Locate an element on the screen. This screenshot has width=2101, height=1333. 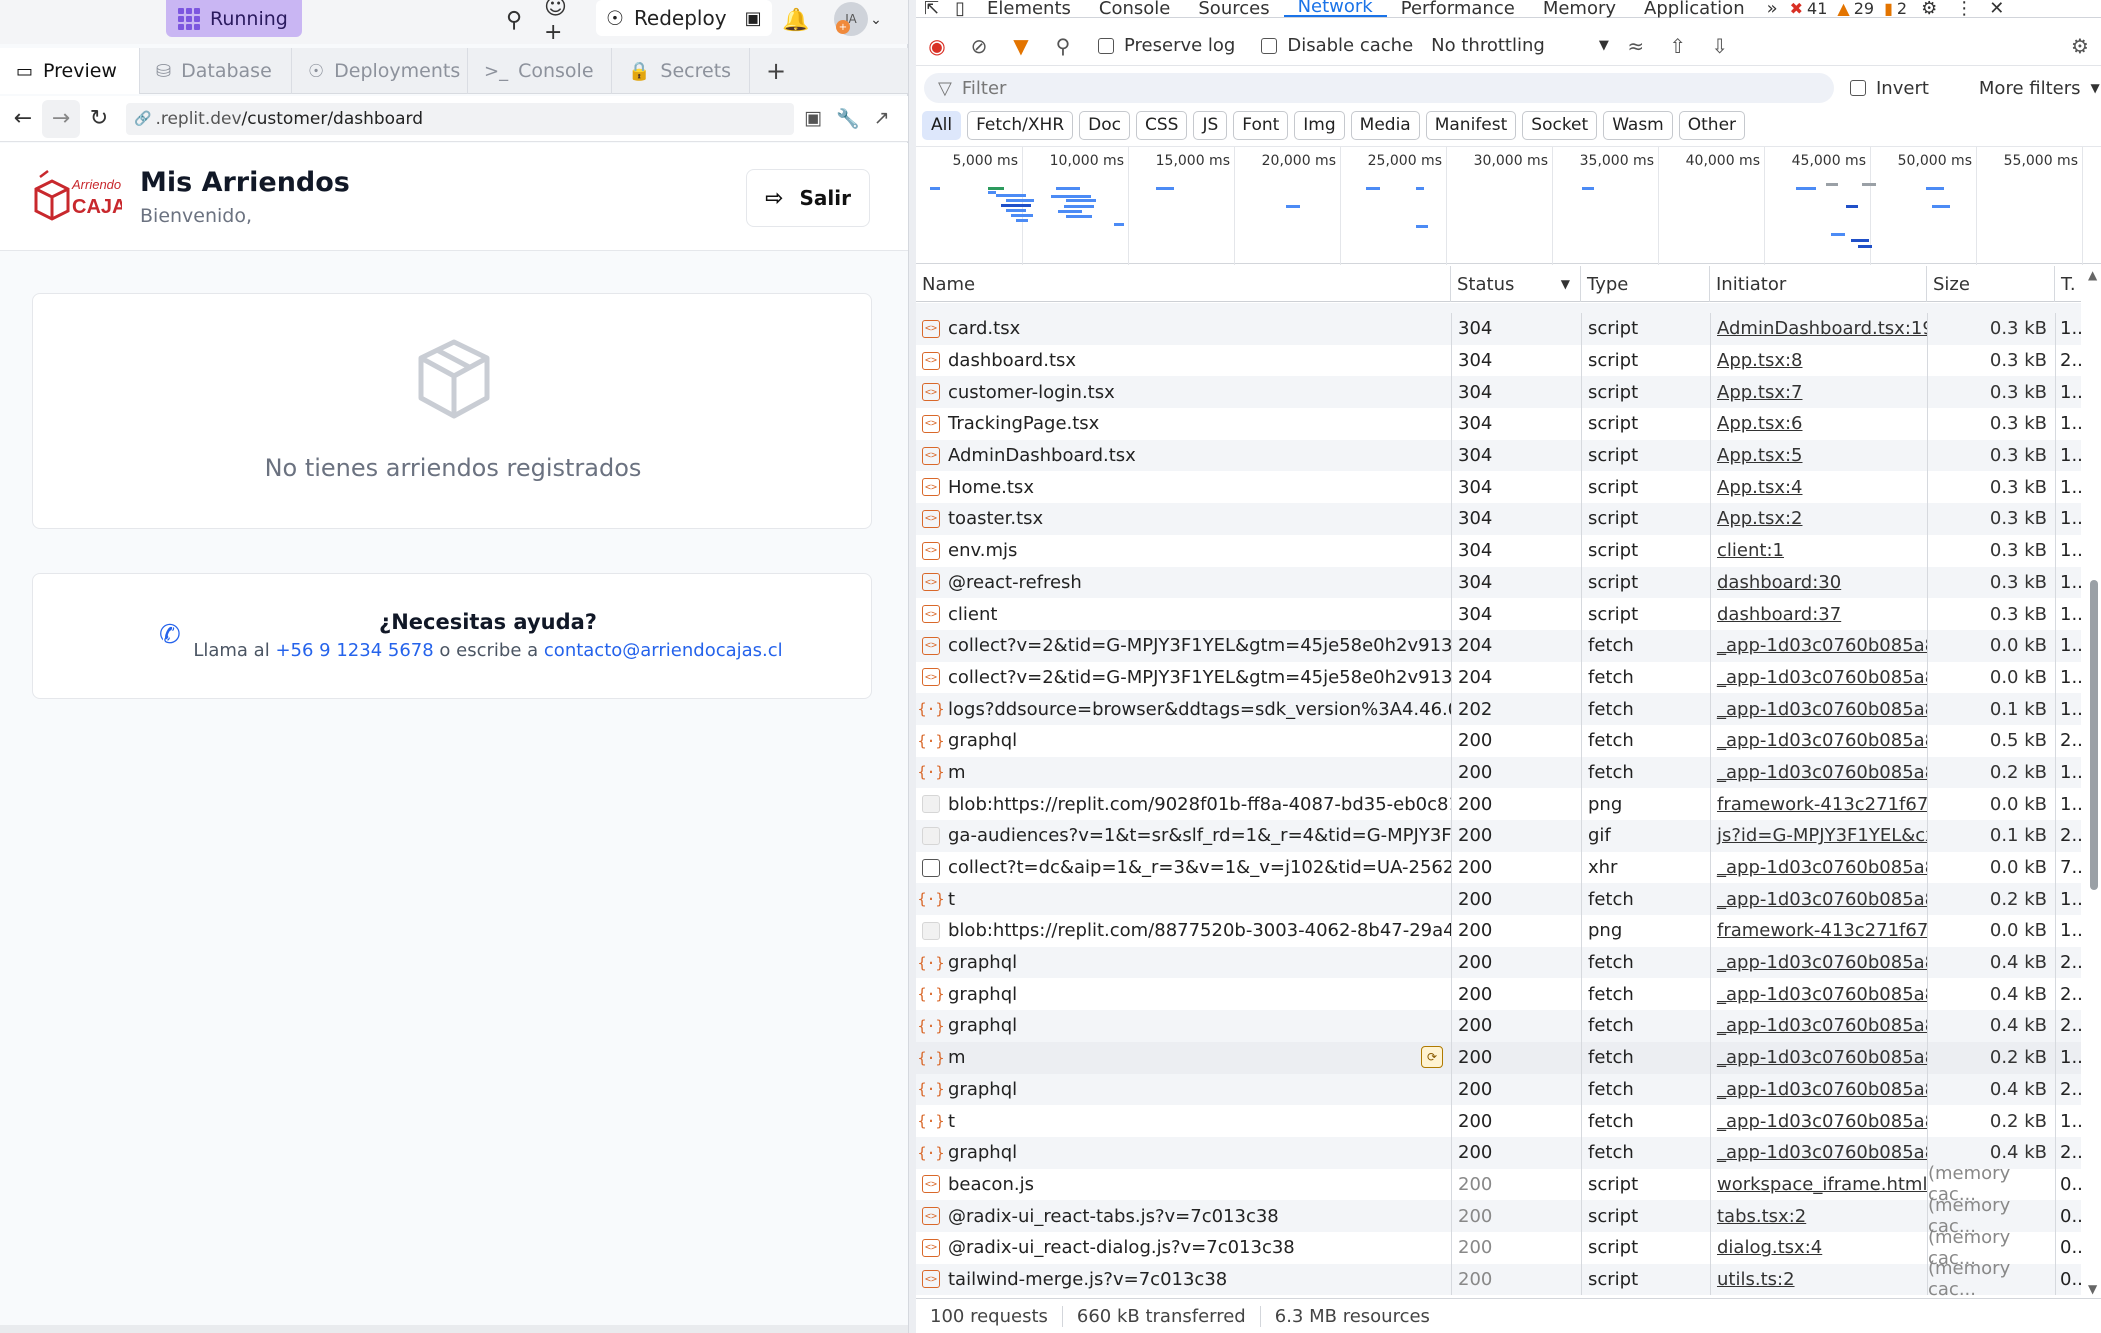
column-status: Status ▼ is located at coordinates (1516, 284).